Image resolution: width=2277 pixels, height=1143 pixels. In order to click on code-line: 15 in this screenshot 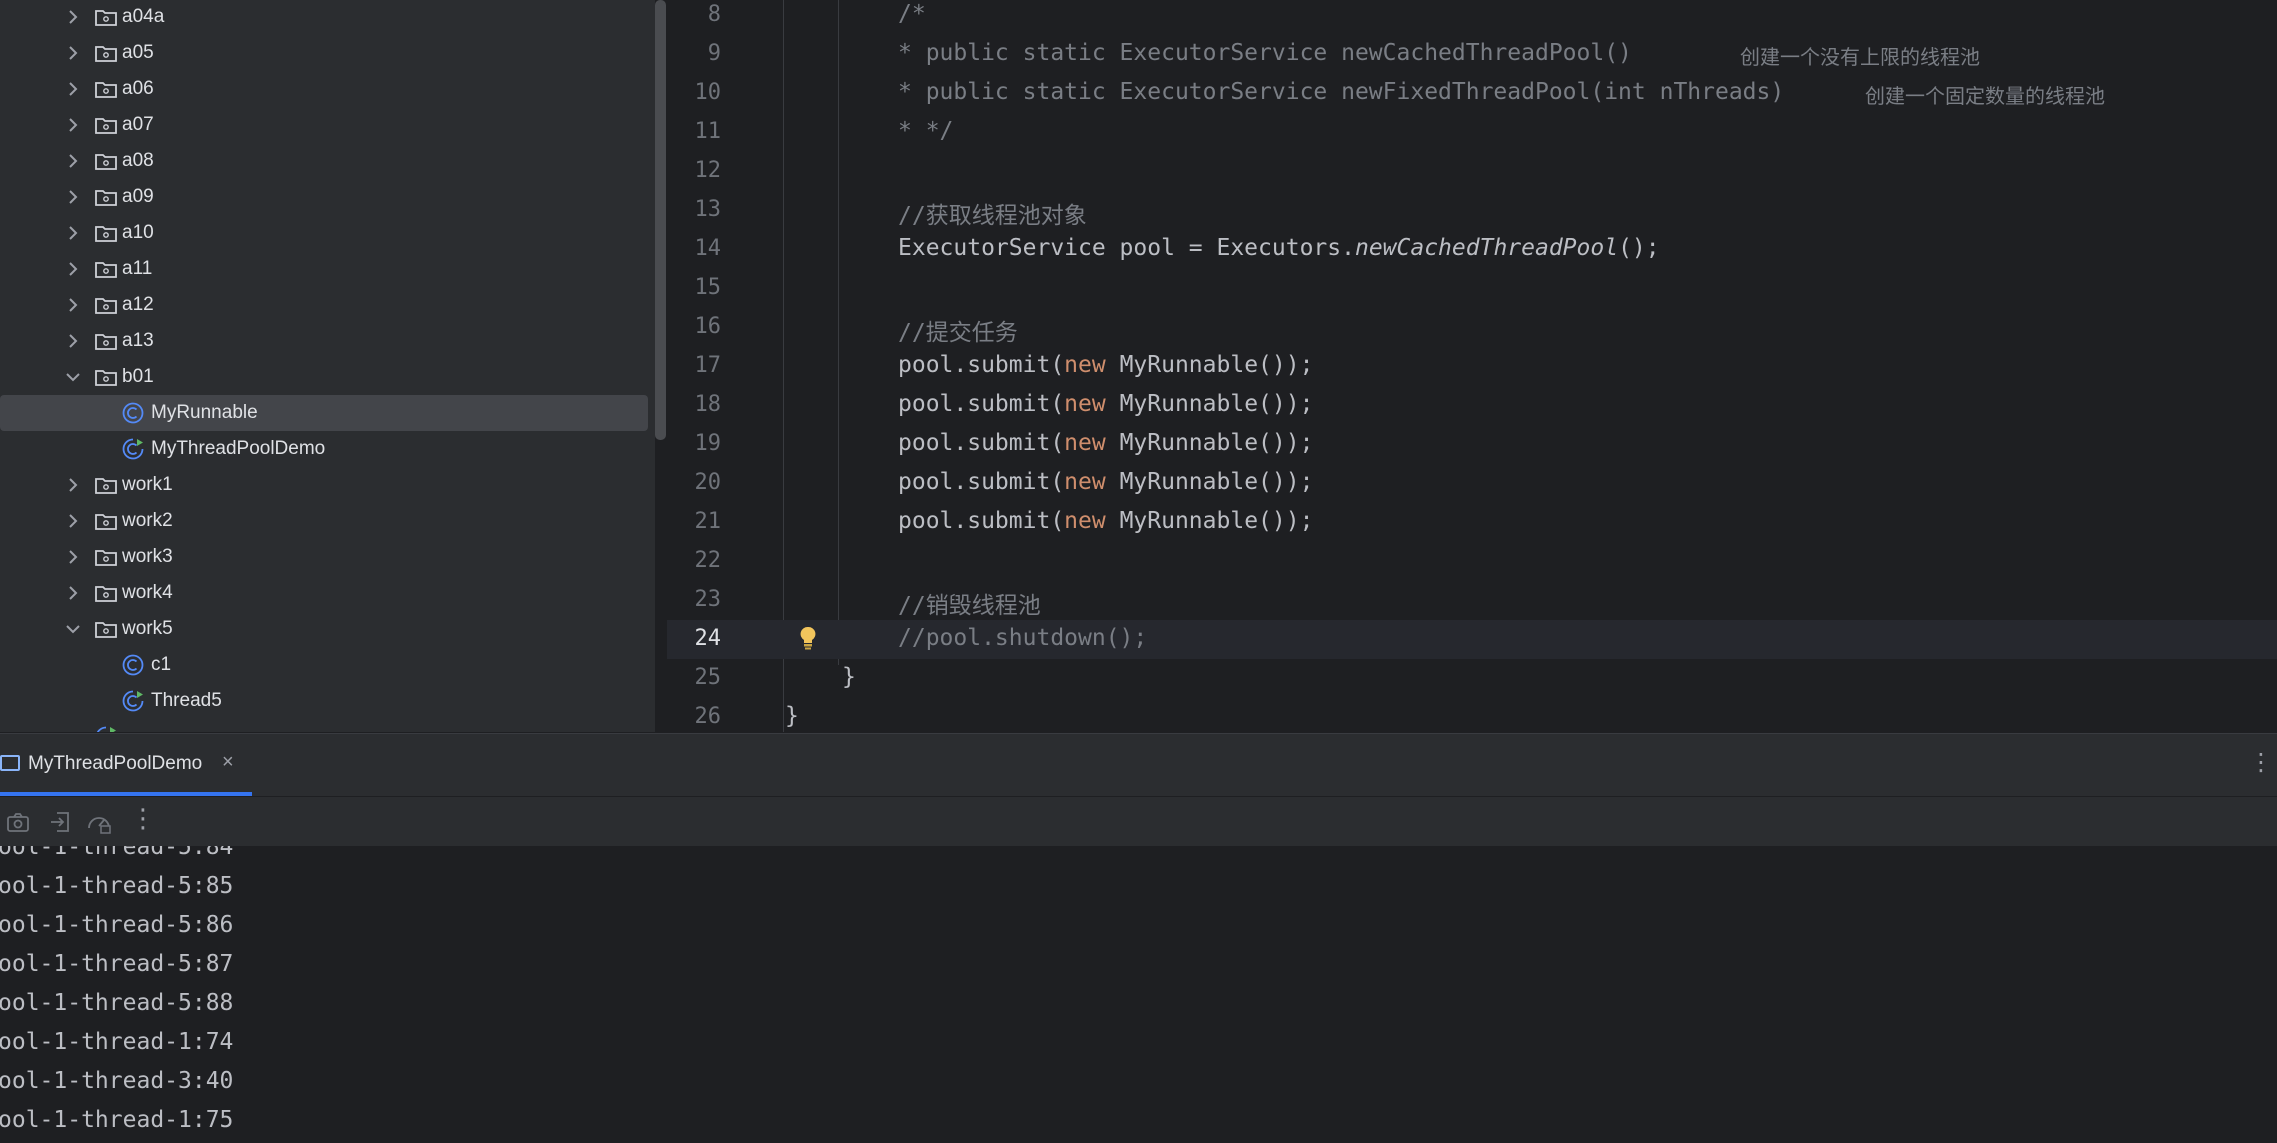, I will do `click(1472, 288)`.